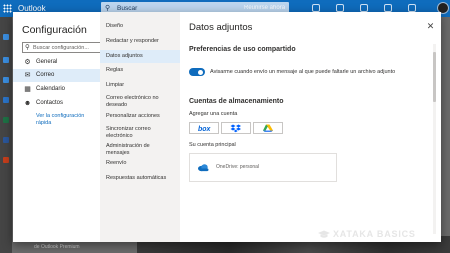 The height and width of the screenshot is (253, 450). I want to click on box-logo: box, so click(205, 129).